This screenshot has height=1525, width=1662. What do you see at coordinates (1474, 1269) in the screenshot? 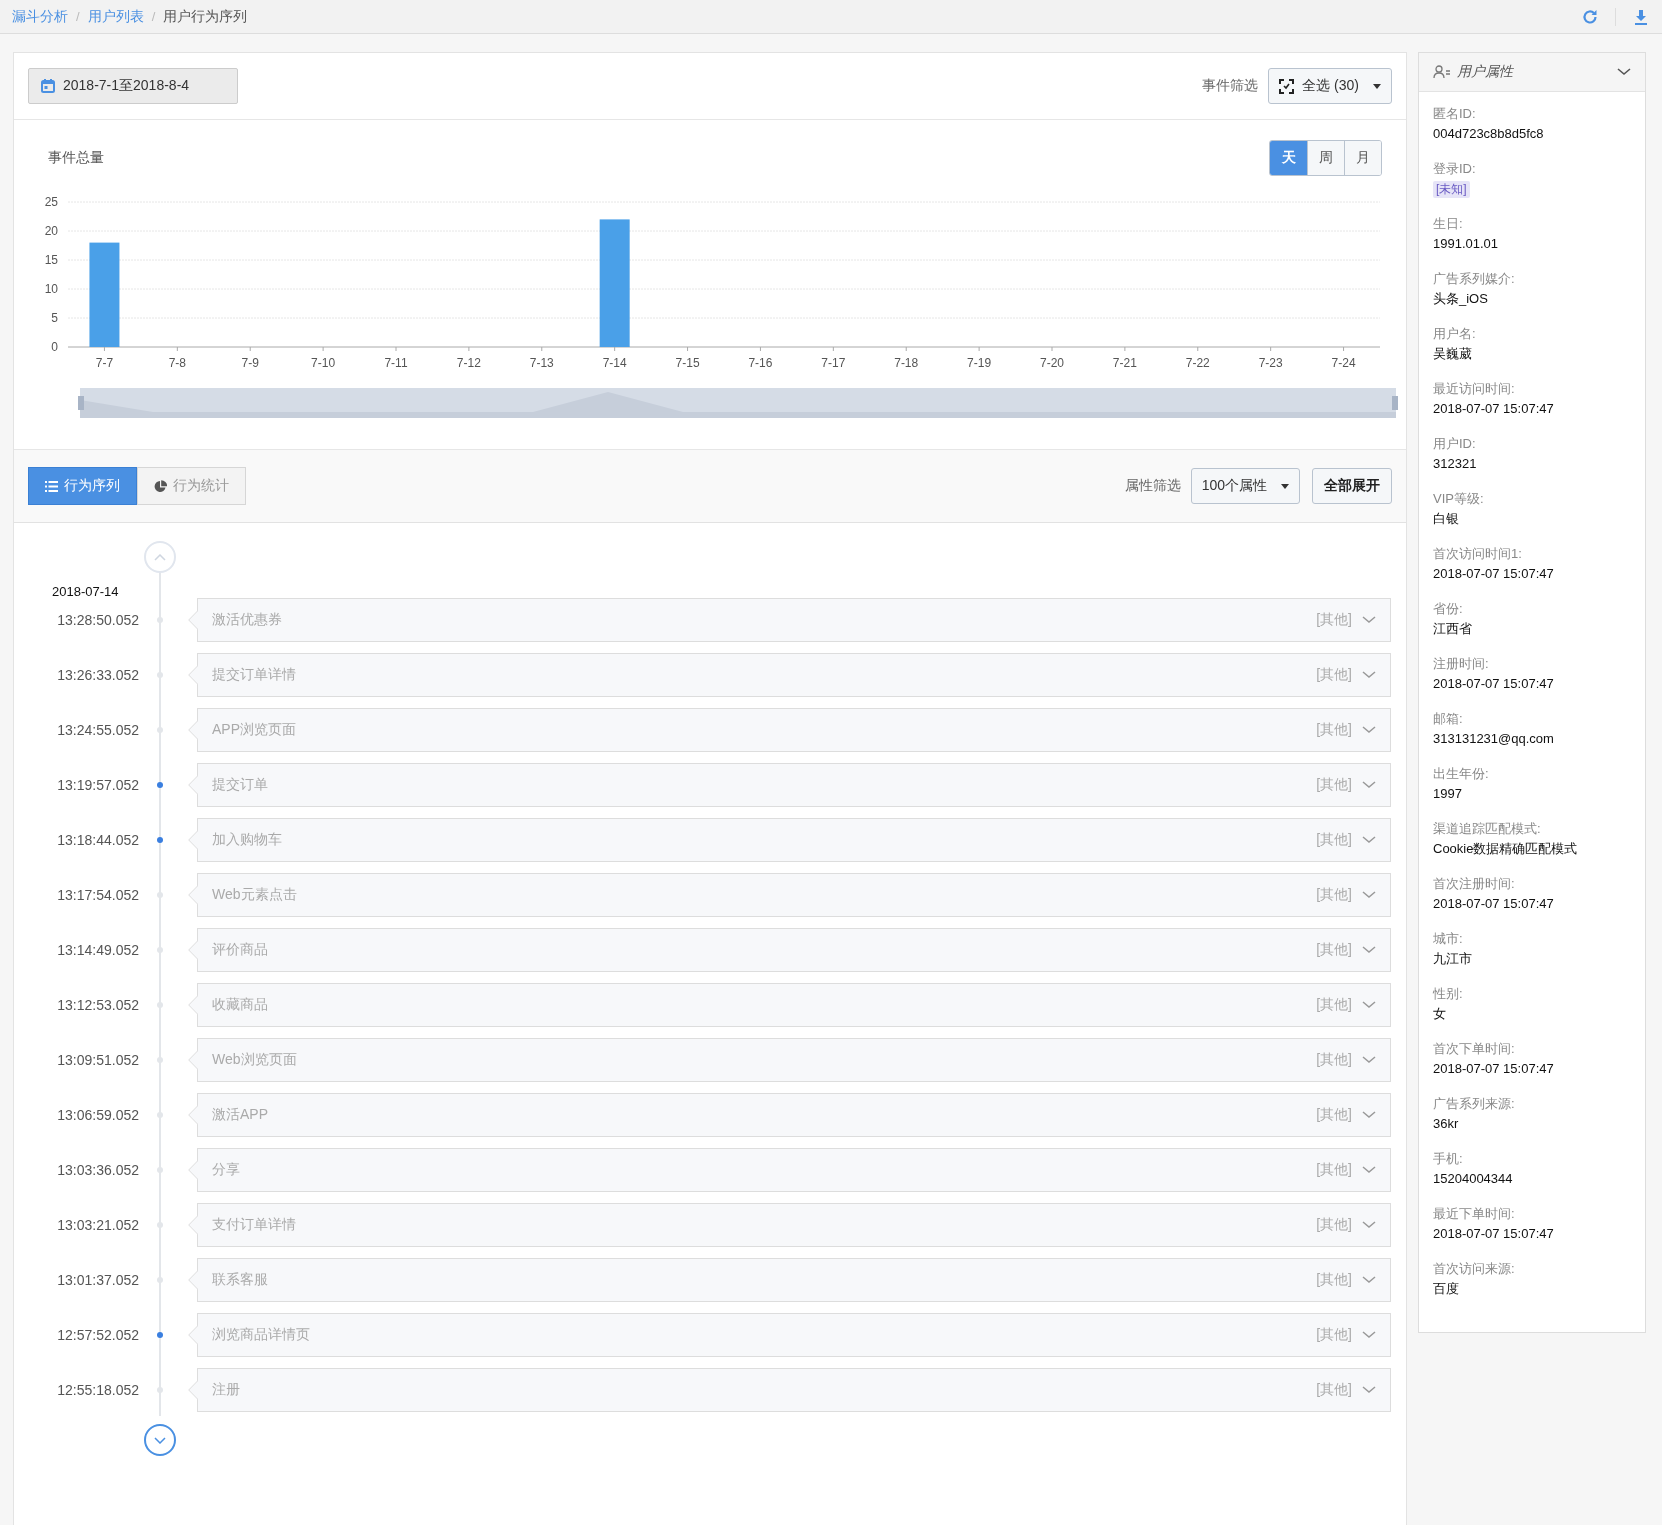
I see `field-label: 首次访问来源:` at bounding box center [1474, 1269].